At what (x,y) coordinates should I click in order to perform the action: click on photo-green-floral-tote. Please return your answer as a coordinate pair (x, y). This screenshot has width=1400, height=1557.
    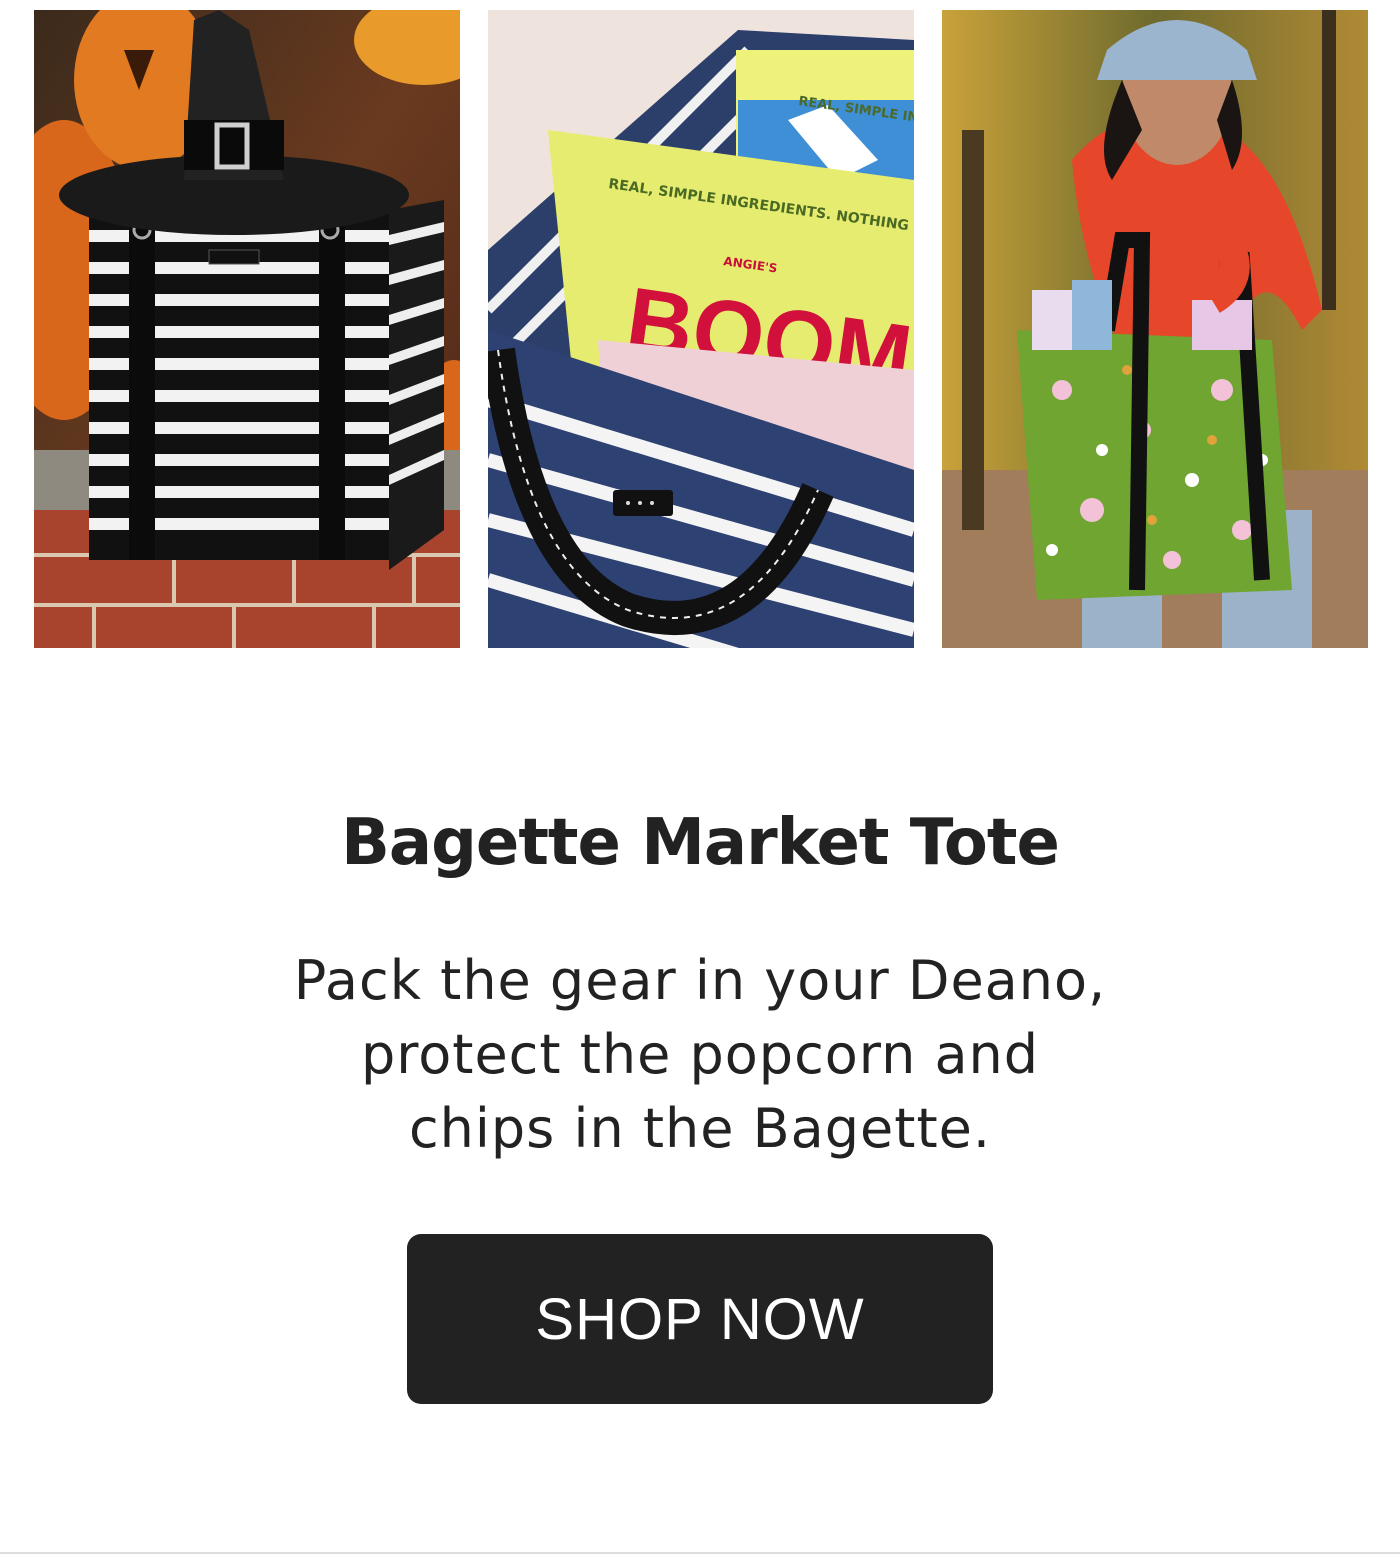
    Looking at the image, I should click on (1155, 329).